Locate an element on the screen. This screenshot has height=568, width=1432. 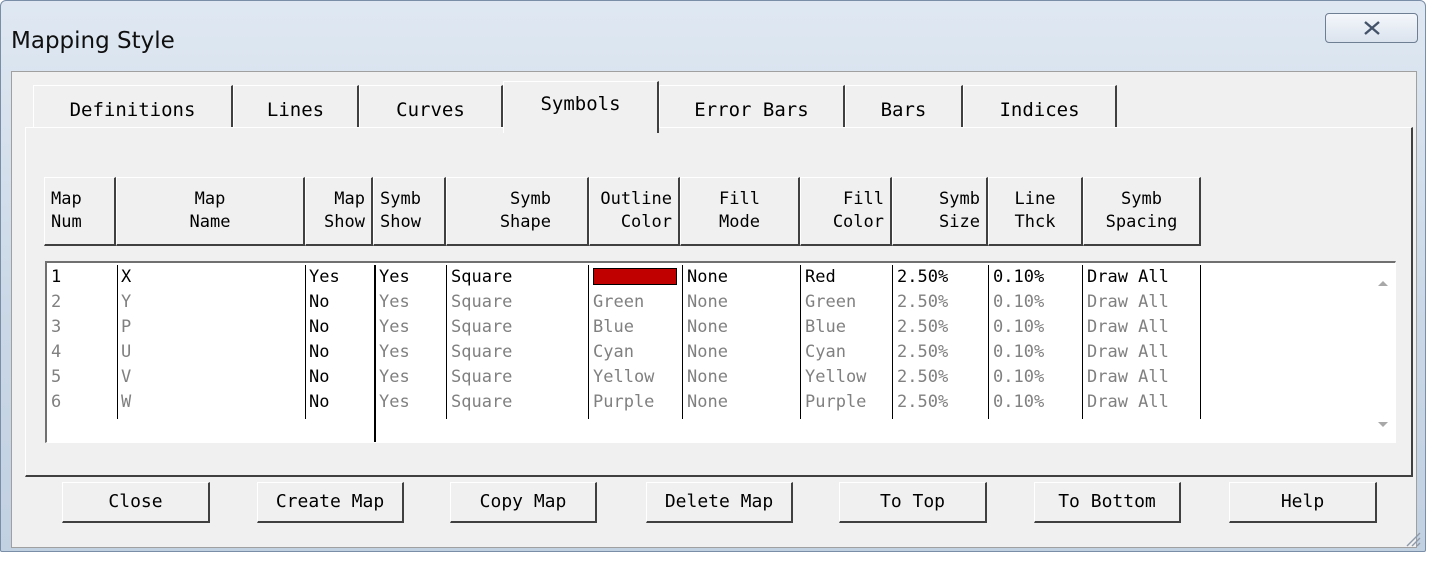
outline-color-swatch is located at coordinates (635, 276).